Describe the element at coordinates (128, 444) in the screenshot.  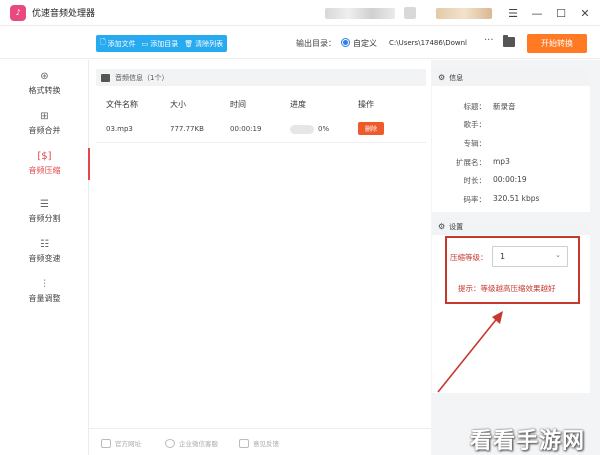
I see `official-site-label: 官方网址` at that location.